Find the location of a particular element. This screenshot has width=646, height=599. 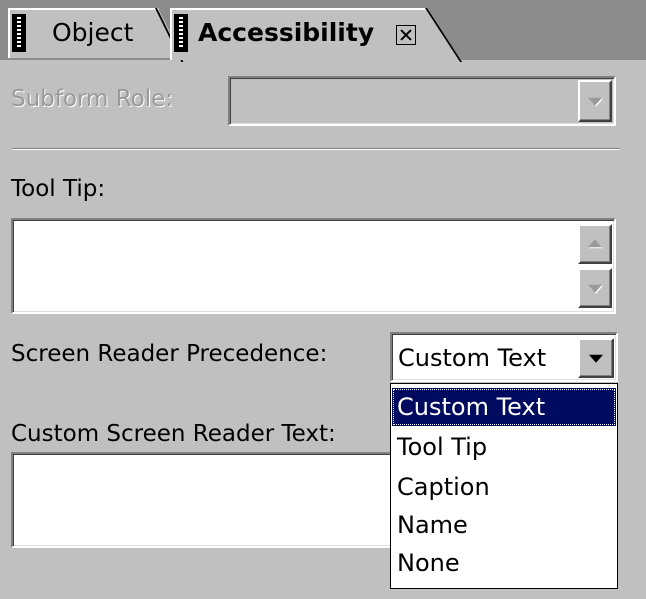

dropdown-option-custom-text: Custom Text is located at coordinates (504, 407).